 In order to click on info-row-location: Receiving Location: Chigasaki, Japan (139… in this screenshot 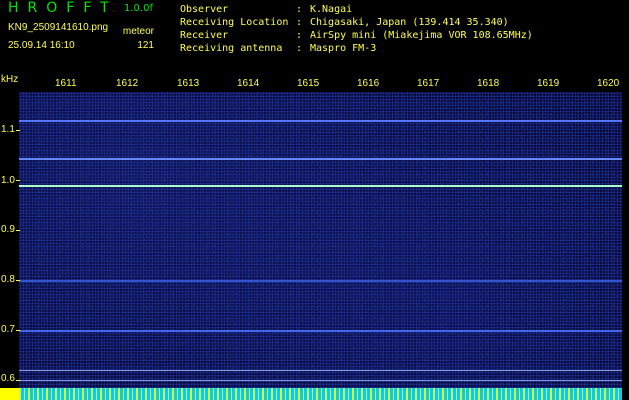, I will do `click(344, 22)`.